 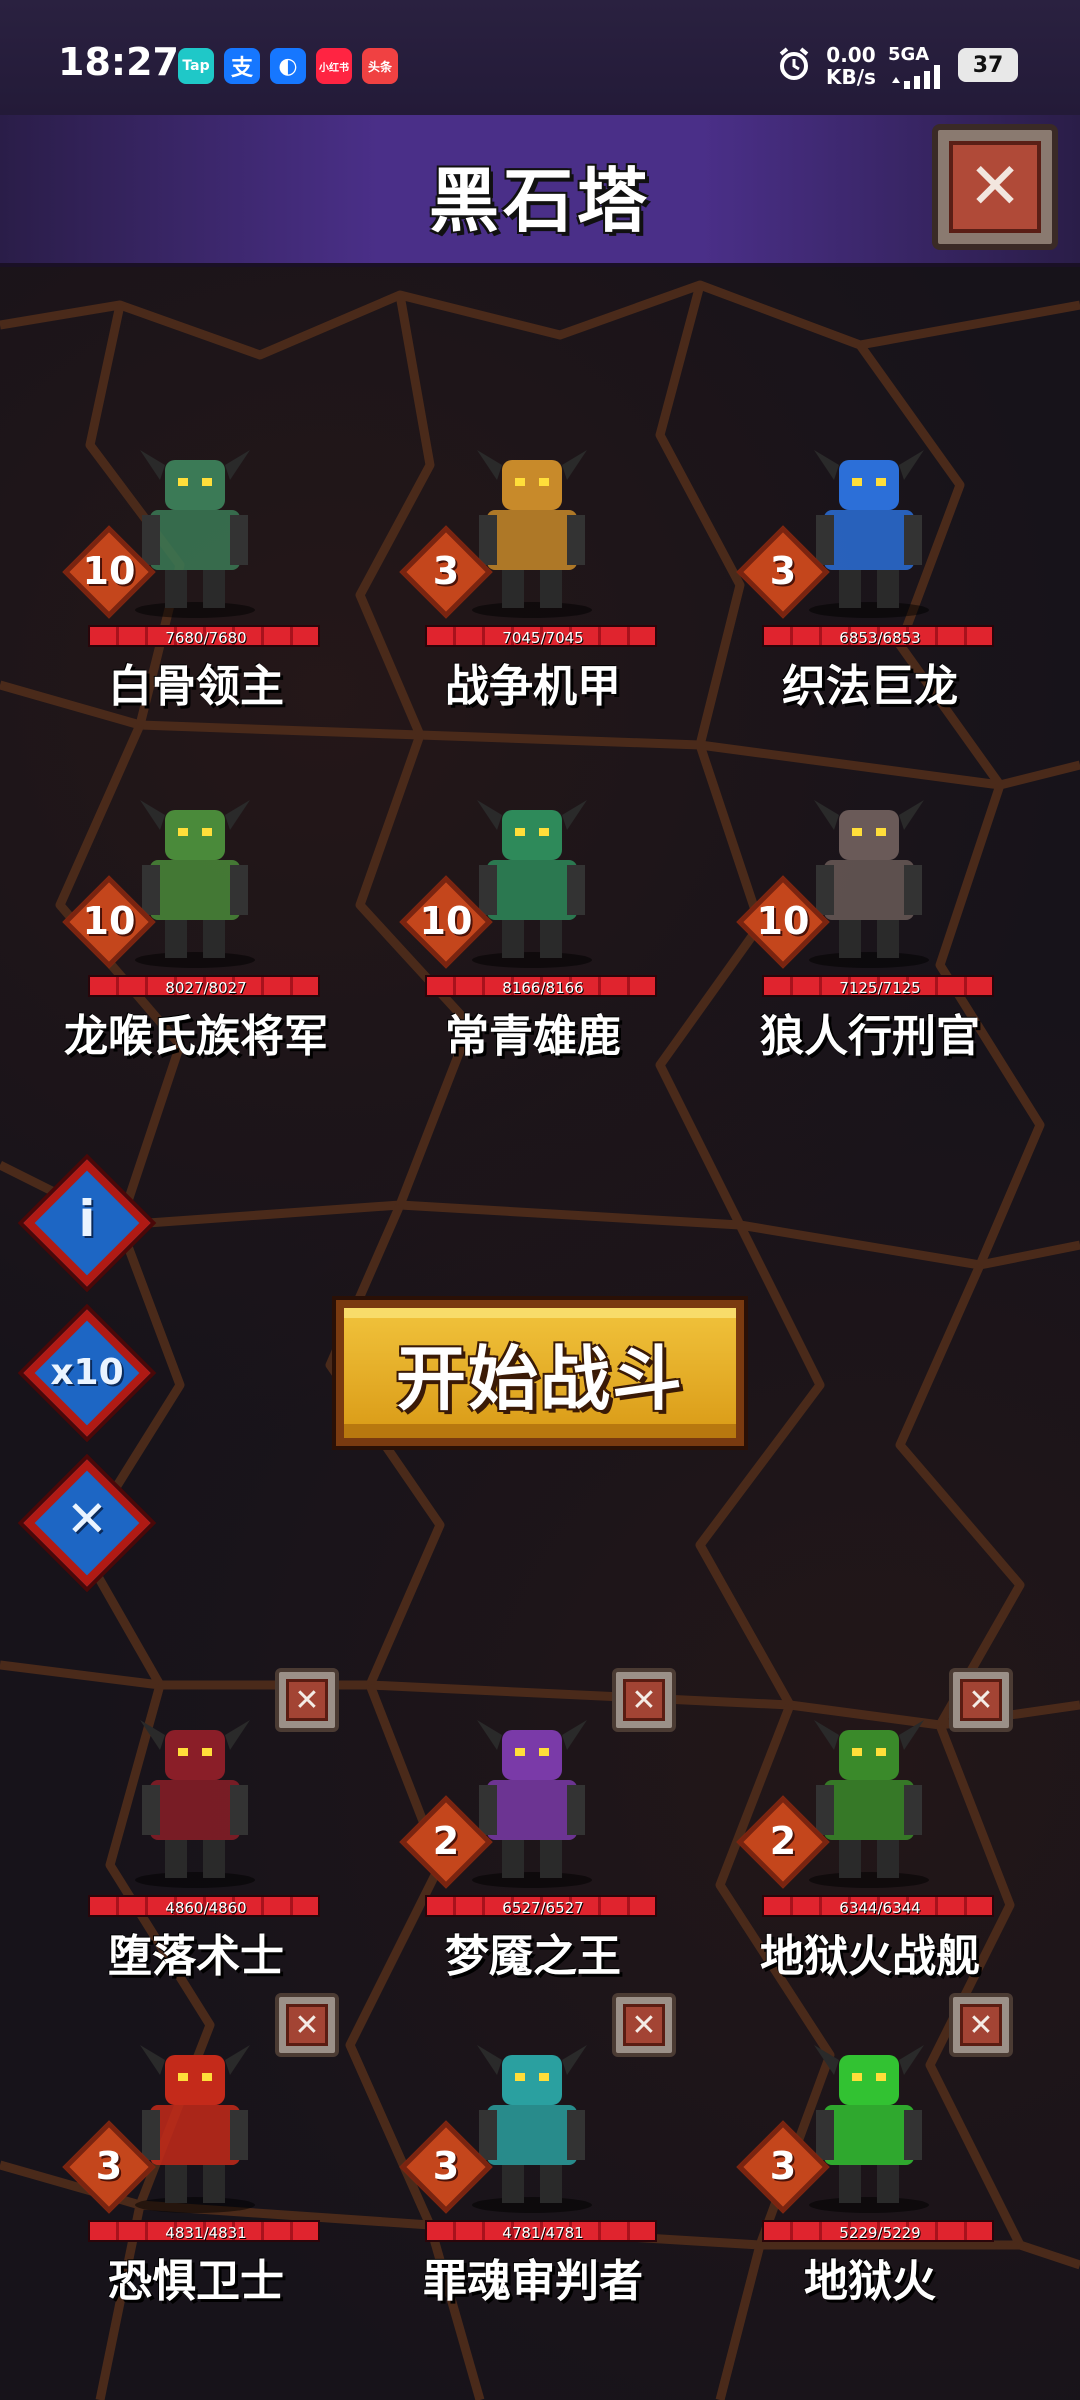 What do you see at coordinates (870, 686) in the screenshot?
I see `unit-name: 织法巨龙` at bounding box center [870, 686].